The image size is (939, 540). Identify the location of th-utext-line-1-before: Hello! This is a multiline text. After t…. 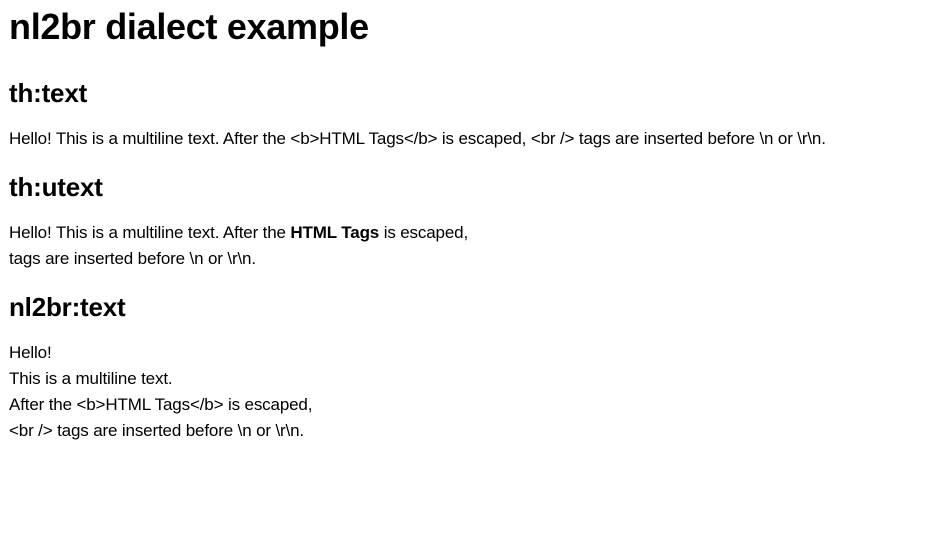
(150, 232).